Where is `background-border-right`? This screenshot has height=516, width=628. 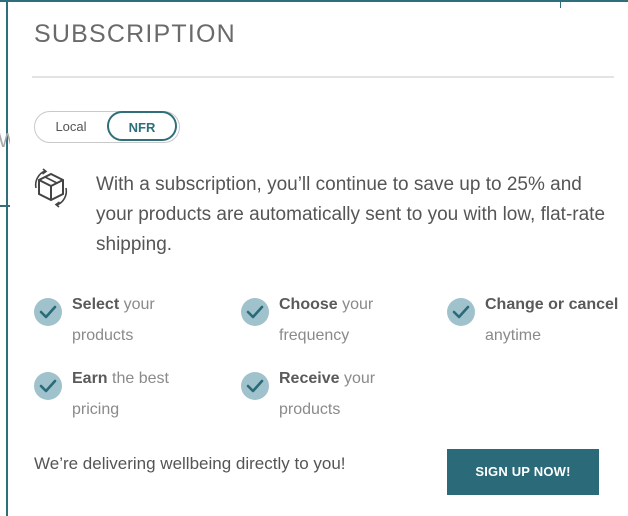 background-border-right is located at coordinates (560, 4).